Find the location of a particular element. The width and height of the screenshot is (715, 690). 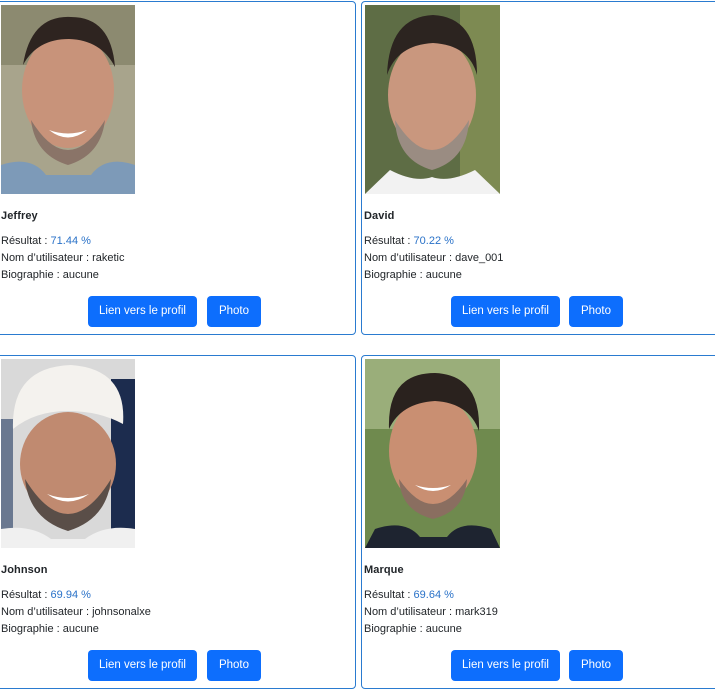

result-line: Résultat : 69.64 % is located at coordinates (409, 595).